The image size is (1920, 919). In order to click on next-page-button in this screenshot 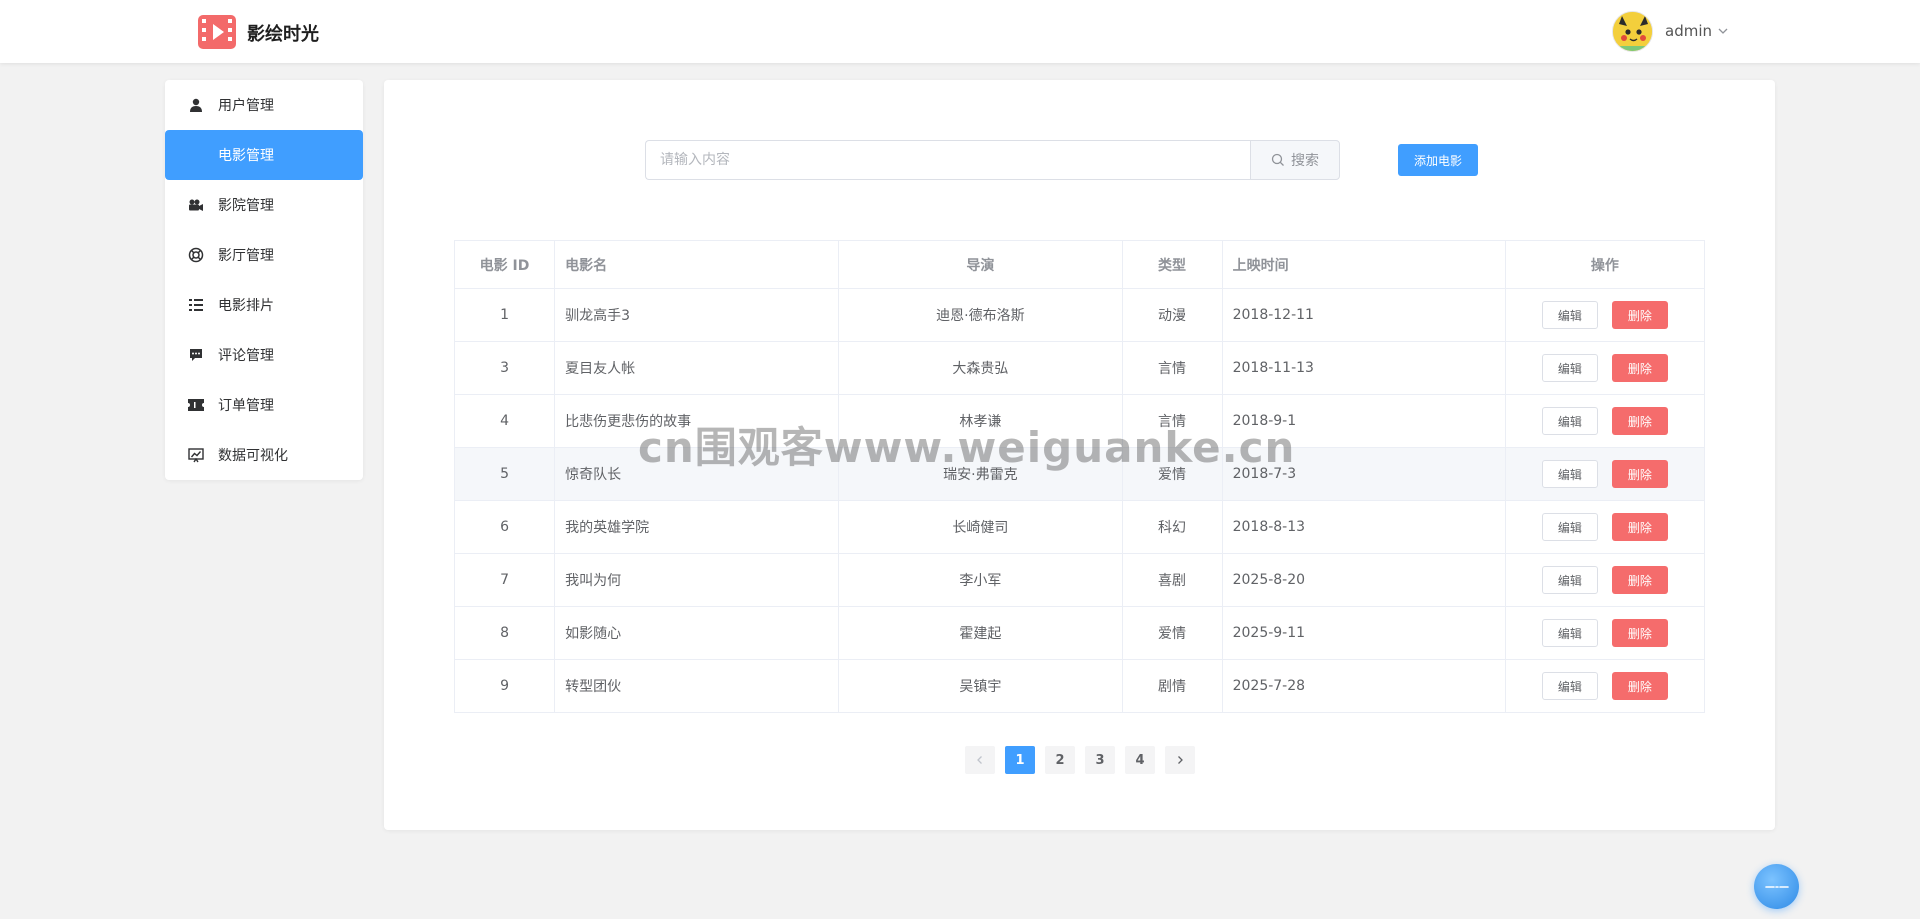, I will do `click(1180, 760)`.